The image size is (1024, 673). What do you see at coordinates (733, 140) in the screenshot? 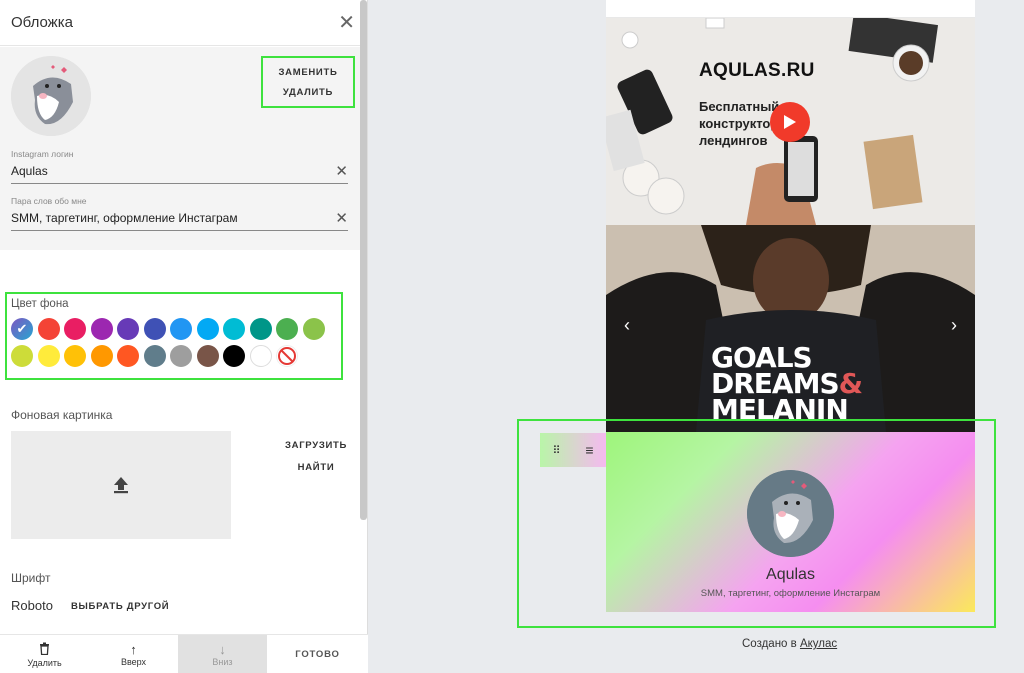
I see `video-subtitle-line: лендингов` at bounding box center [733, 140].